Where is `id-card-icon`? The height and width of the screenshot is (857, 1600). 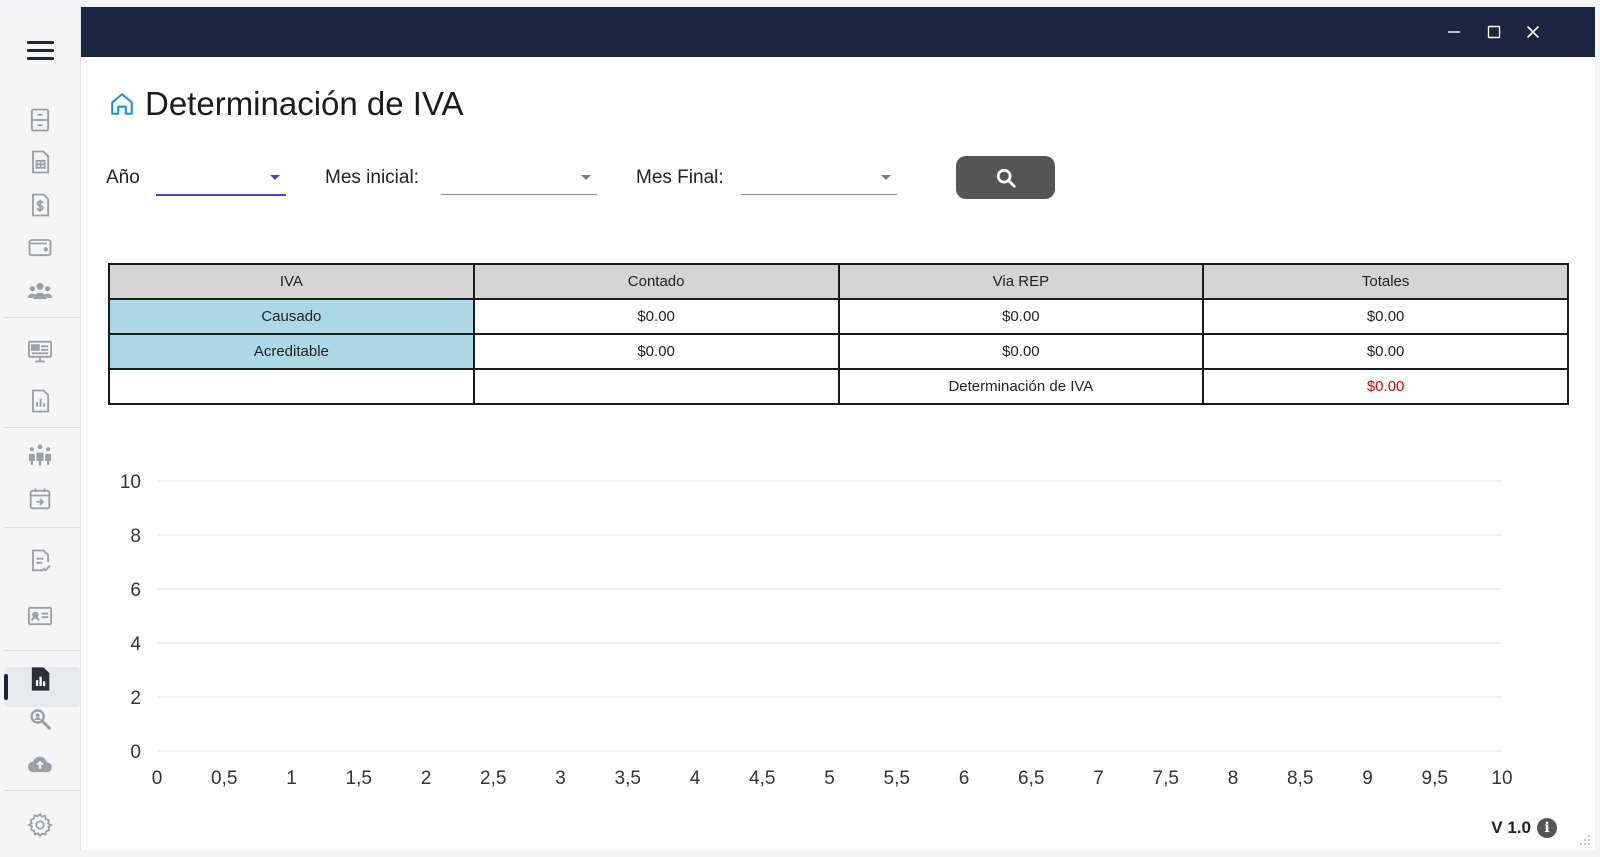 id-card-icon is located at coordinates (40, 616).